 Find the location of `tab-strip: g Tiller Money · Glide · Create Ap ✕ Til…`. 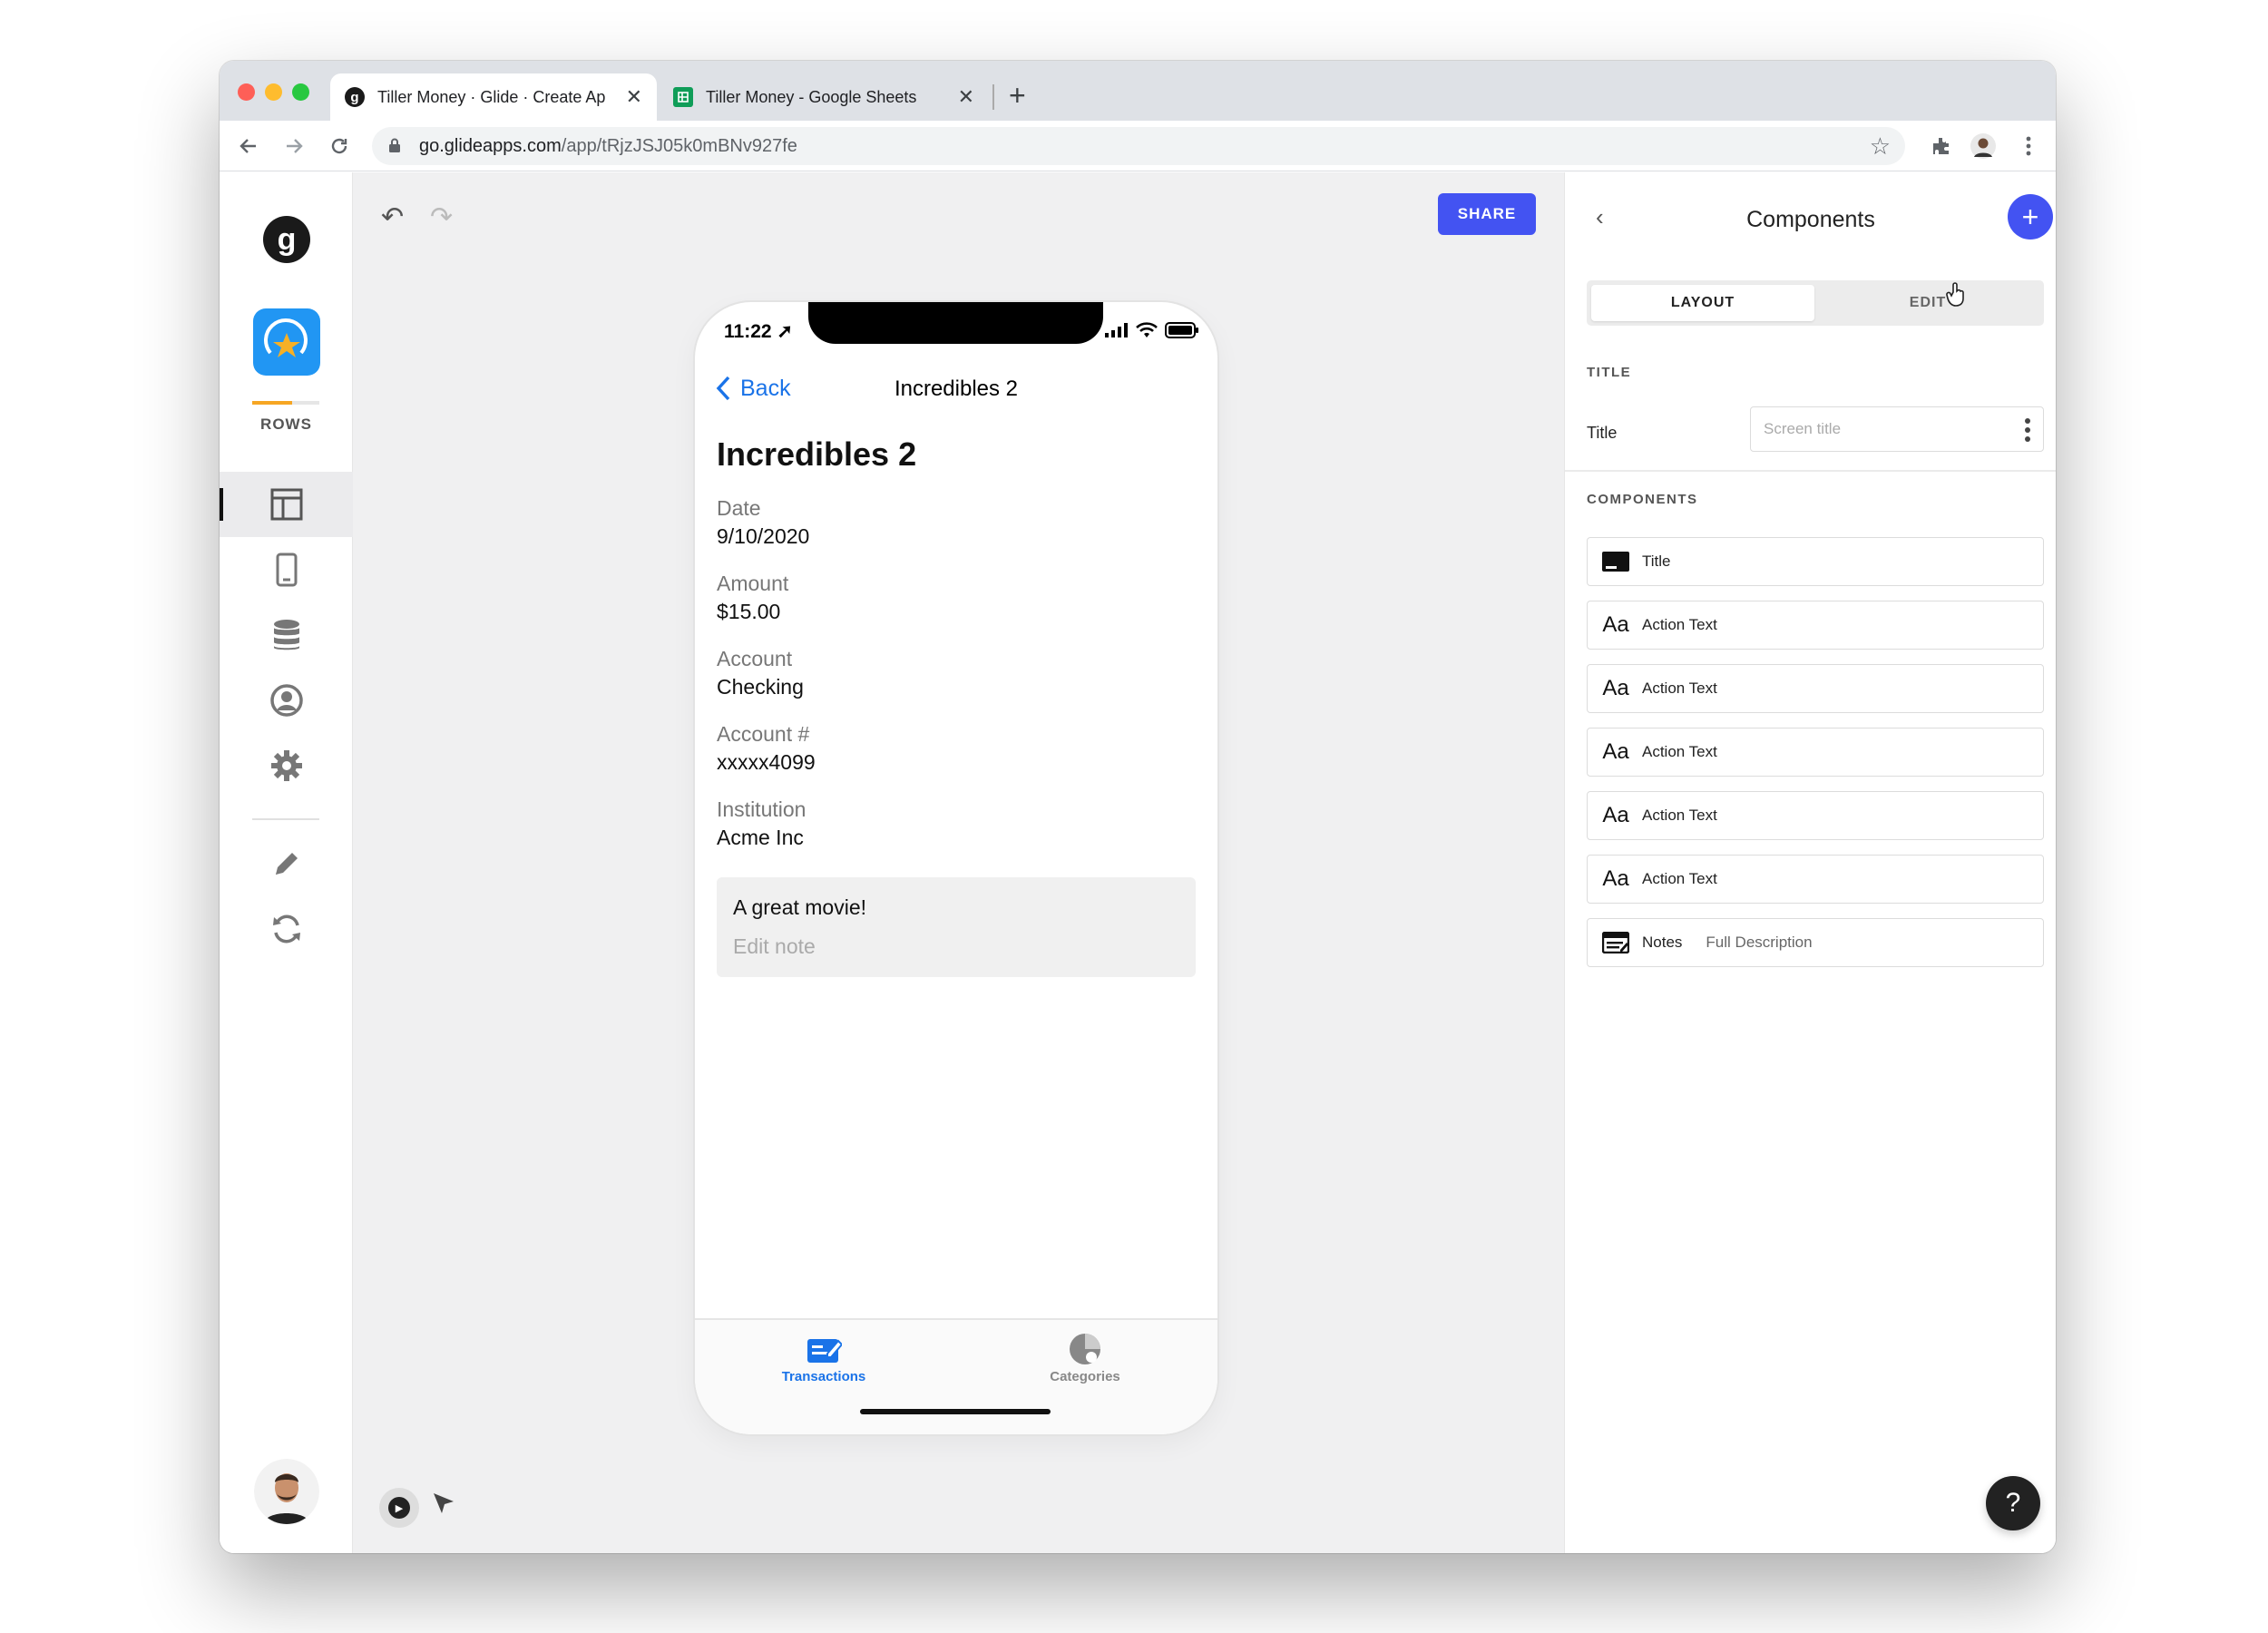

tab-strip: g Tiller Money · Glide · Create Ap ✕ Til… is located at coordinates (1138, 91).